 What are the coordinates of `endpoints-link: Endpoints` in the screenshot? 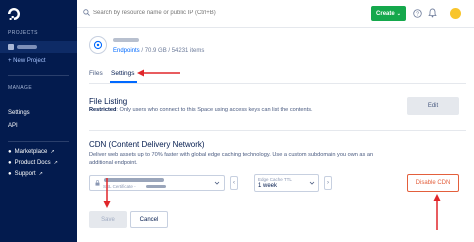 It's located at (126, 51).